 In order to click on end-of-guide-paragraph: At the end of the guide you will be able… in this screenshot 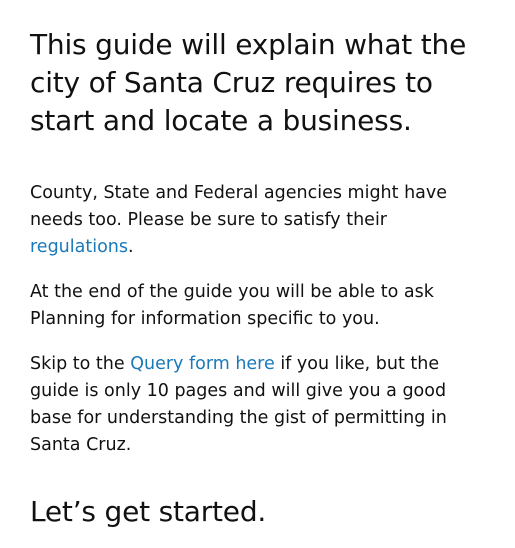, I will do `click(232, 305)`.